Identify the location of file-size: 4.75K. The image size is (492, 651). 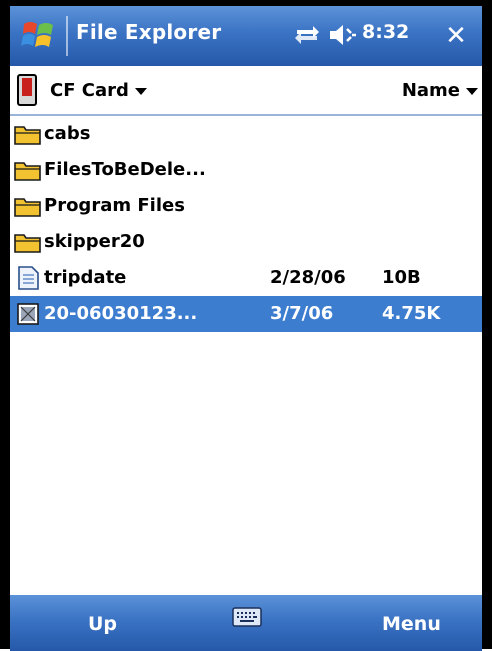
(411, 313).